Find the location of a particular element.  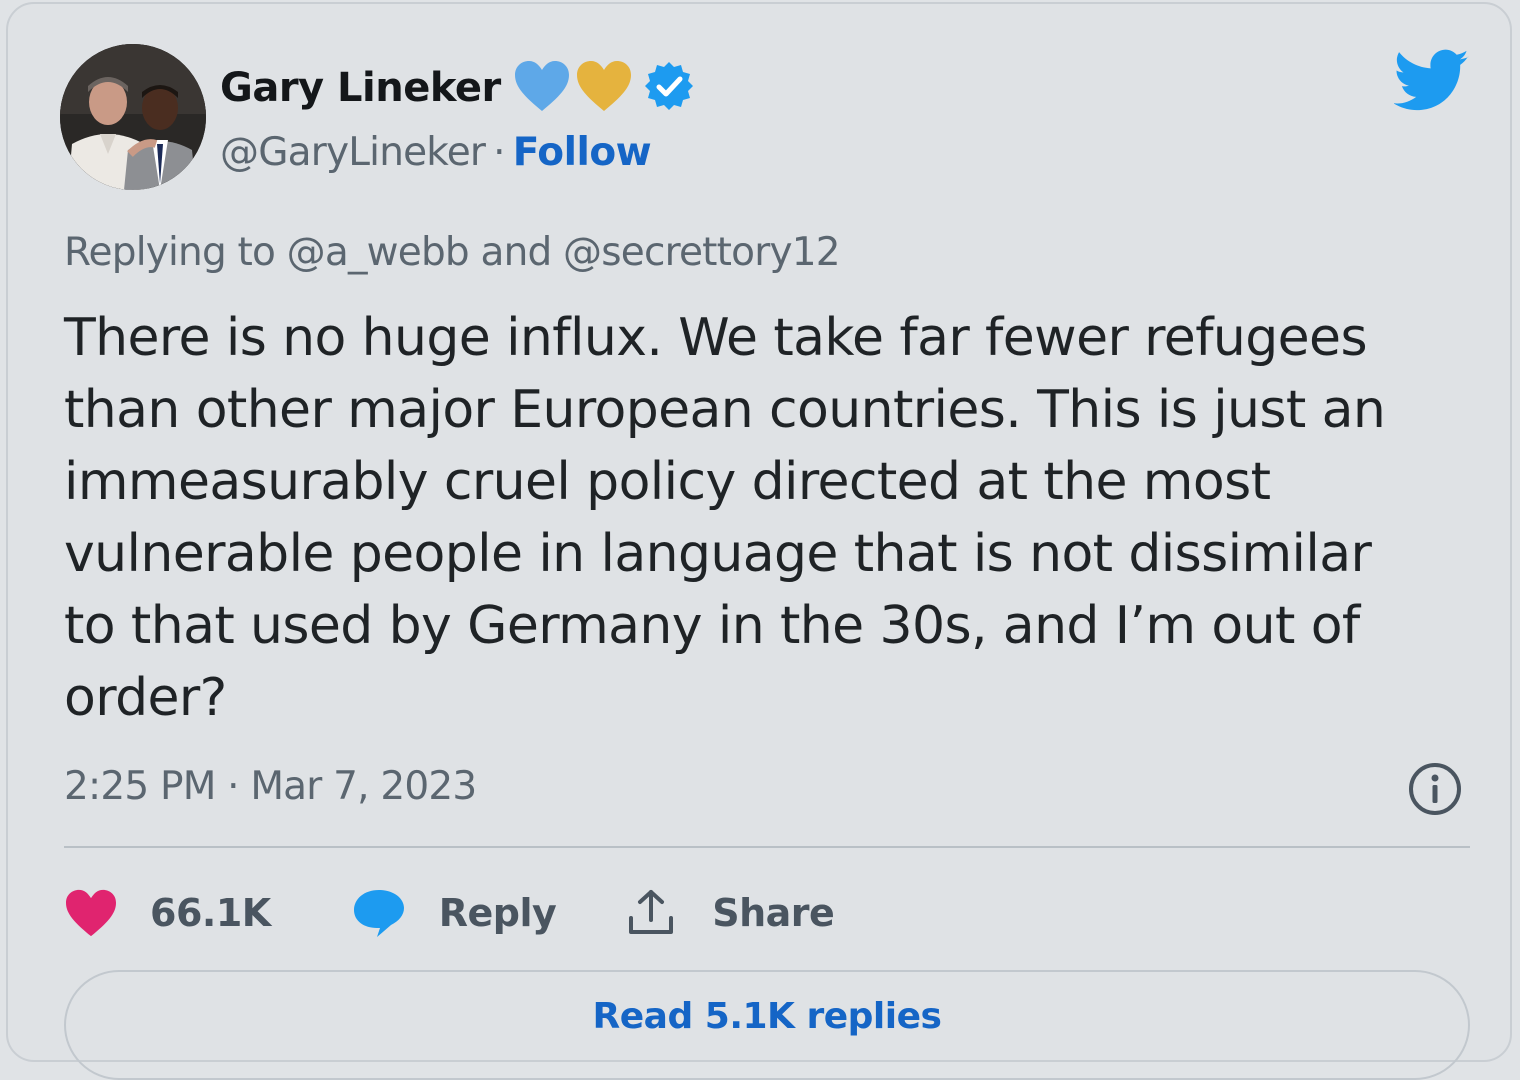

like-button: 66.1K is located at coordinates (207, 913).